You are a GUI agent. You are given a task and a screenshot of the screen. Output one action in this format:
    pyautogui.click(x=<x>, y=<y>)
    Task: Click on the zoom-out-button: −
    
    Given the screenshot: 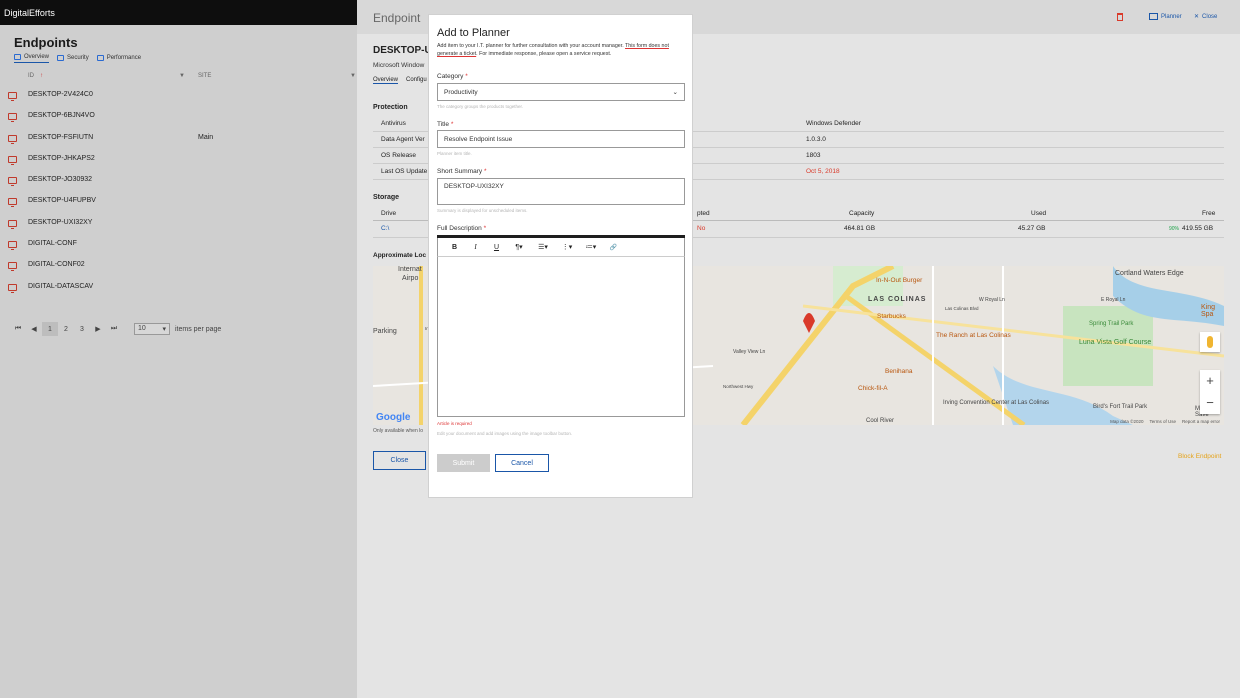 What is the action you would take?
    pyautogui.click(x=1210, y=403)
    